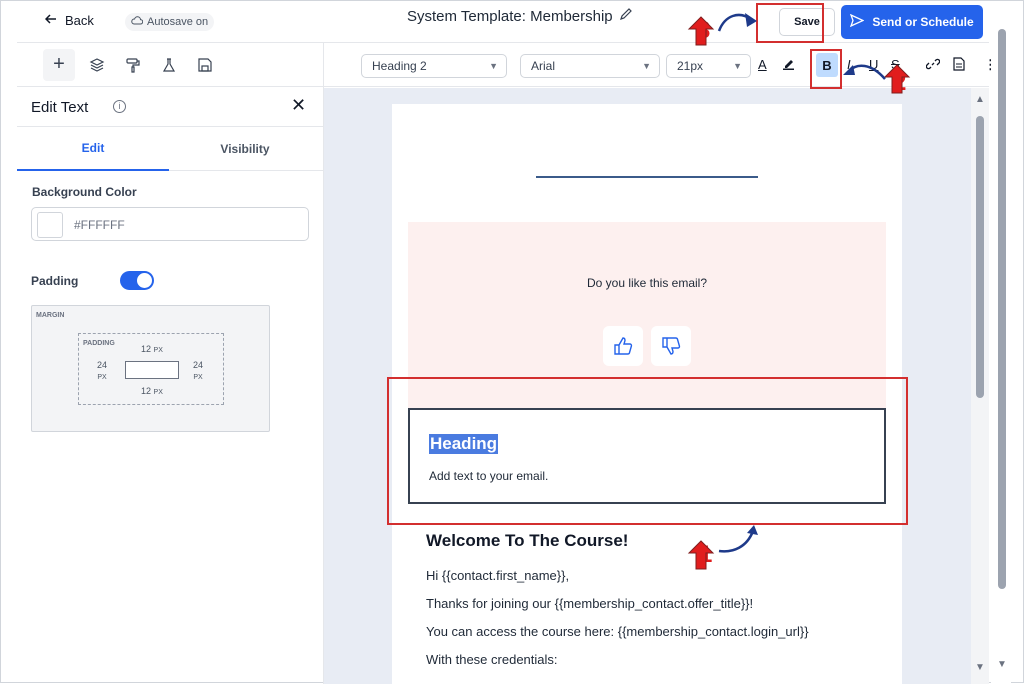  Describe the element at coordinates (55, 281) in the screenshot. I see `padding-label: Padding` at that location.